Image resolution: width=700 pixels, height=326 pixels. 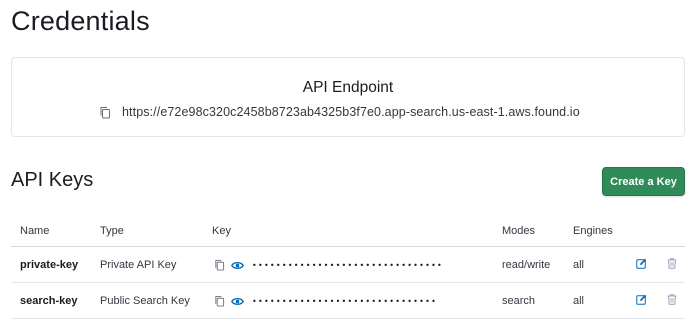 I want to click on masked-key: ••••••••••••••••••••••••••••••••, so click(x=347, y=265).